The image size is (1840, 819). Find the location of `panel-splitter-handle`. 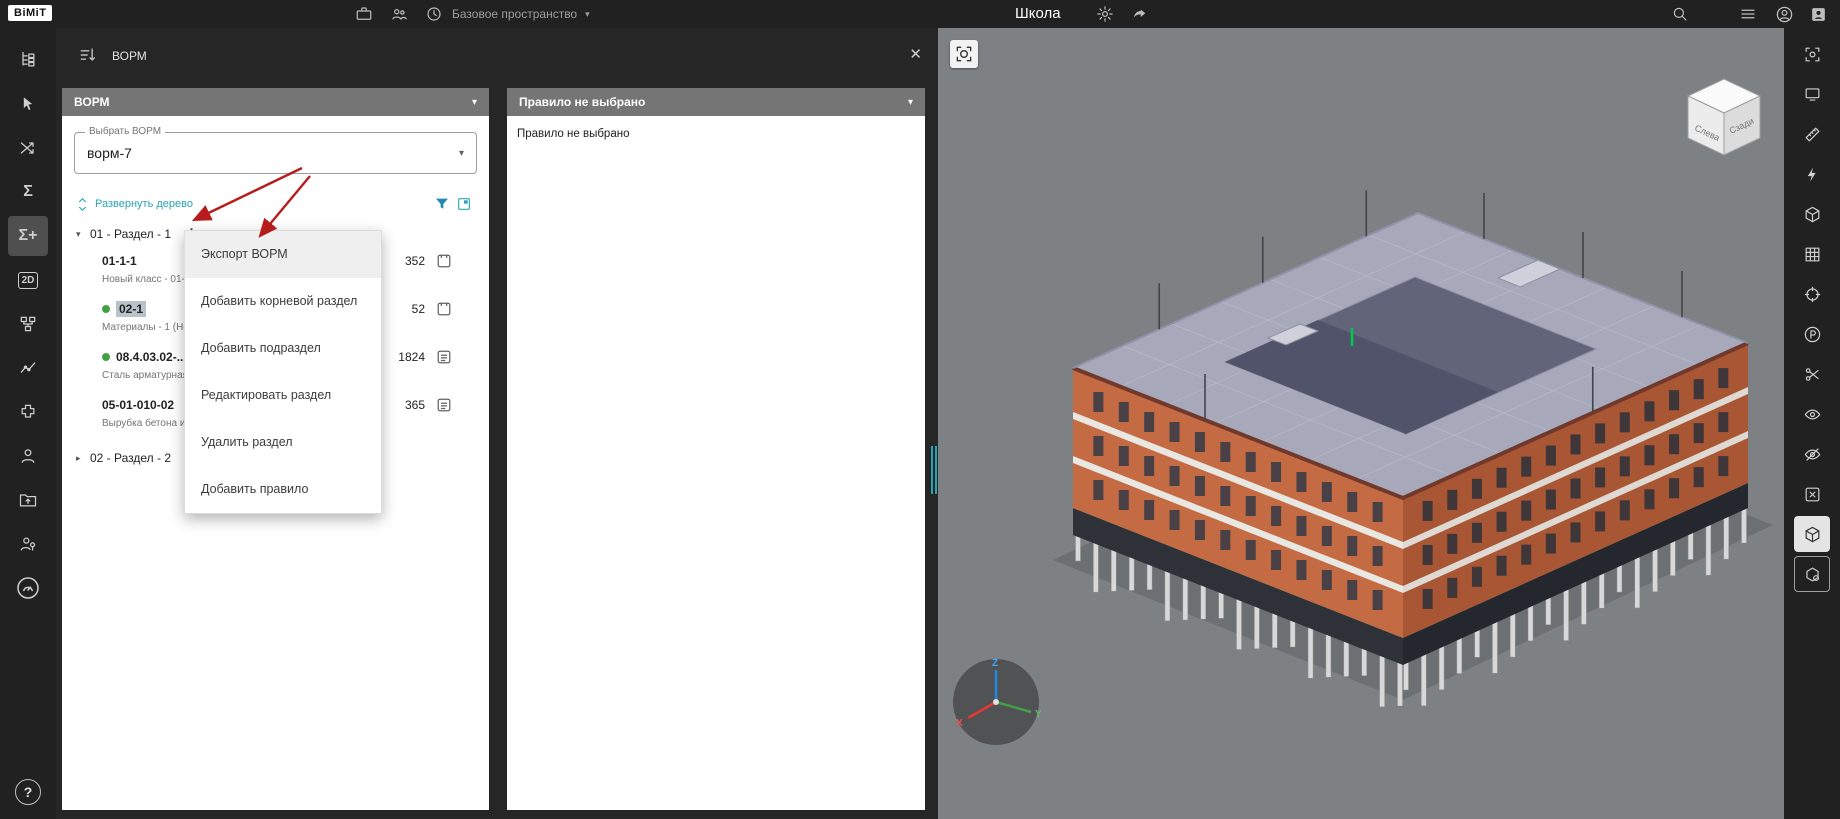

panel-splitter-handle is located at coordinates (934, 470).